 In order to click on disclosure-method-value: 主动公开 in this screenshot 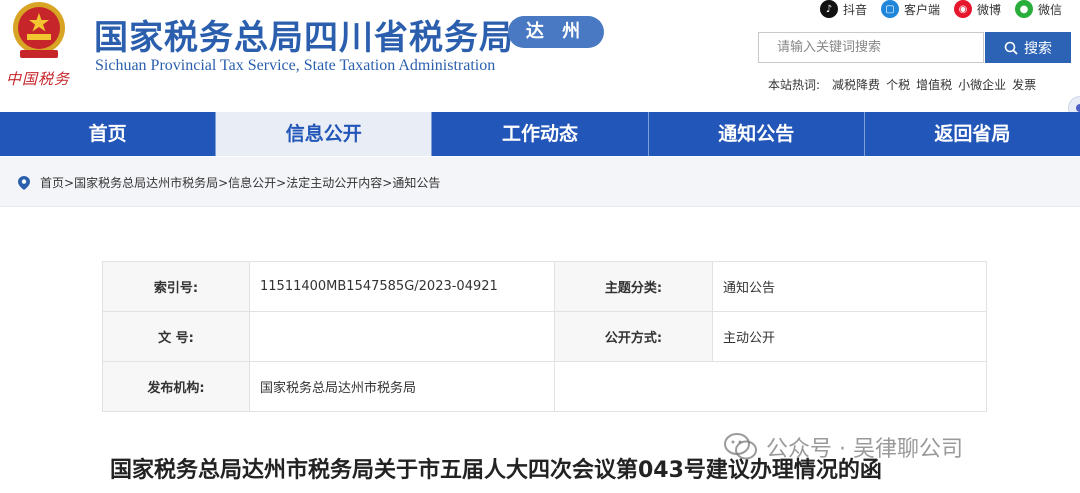, I will do `click(849, 336)`.